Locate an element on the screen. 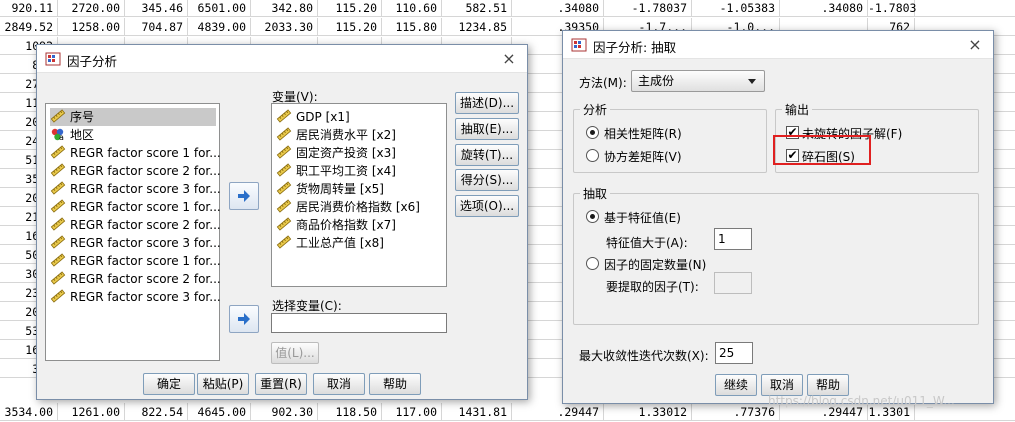 Image resolution: width=1015 pixels, height=422 pixels. analysis-variable-label: 居民消费水平 [x2] is located at coordinates (346, 135).